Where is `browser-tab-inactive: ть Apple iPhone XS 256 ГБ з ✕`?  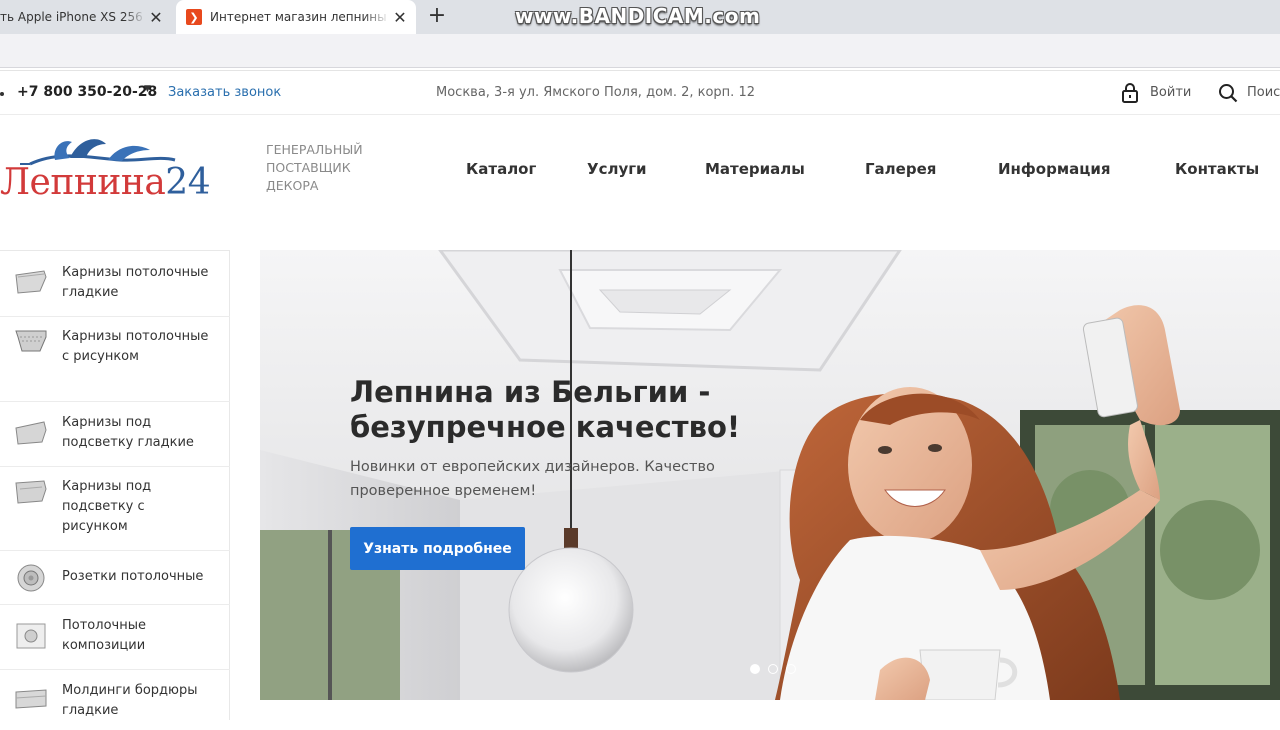
browser-tab-inactive: ть Apple iPhone XS 256 ГБ з ✕ is located at coordinates (86, 17).